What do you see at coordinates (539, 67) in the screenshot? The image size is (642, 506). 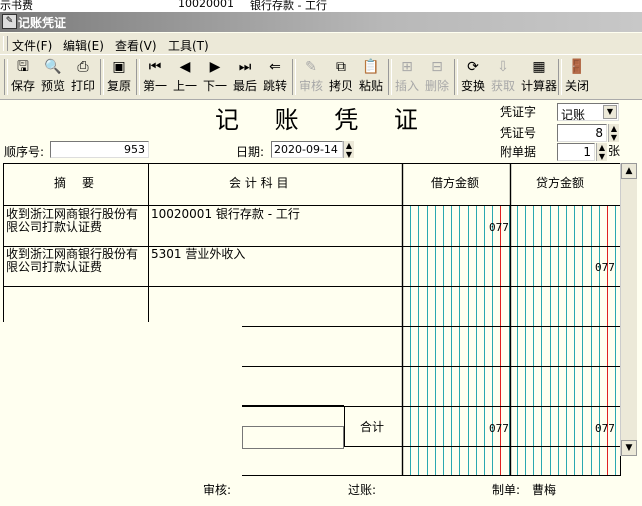 I see `calculator-icon: ▦` at bounding box center [539, 67].